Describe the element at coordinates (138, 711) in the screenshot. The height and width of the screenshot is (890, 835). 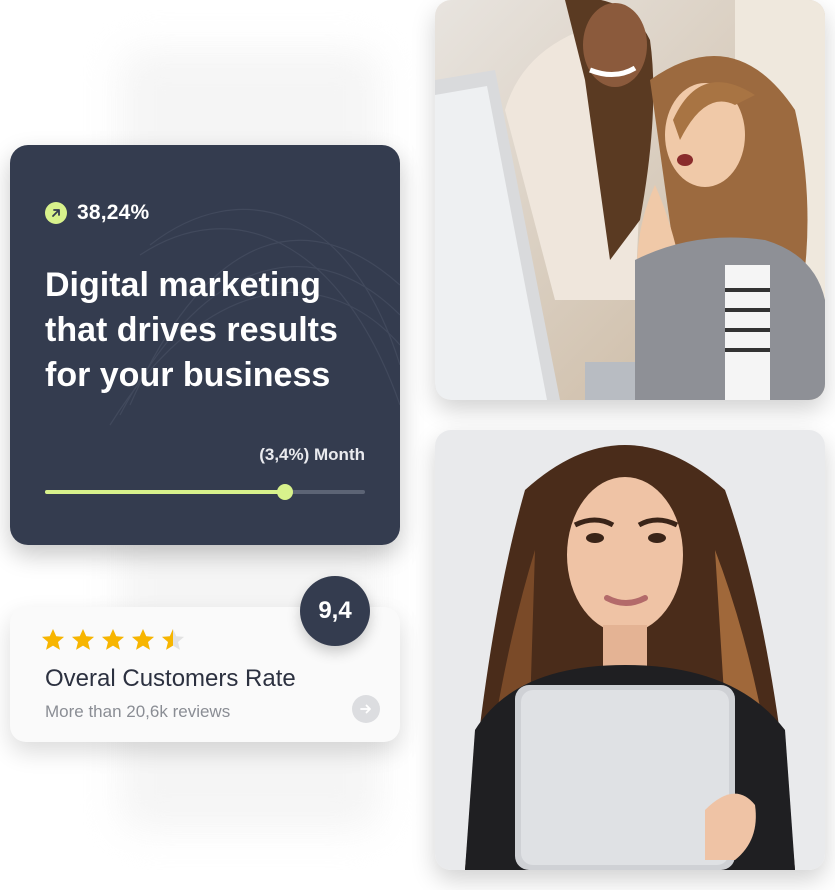
I see `review-count: More than 20,6k reviews` at that location.